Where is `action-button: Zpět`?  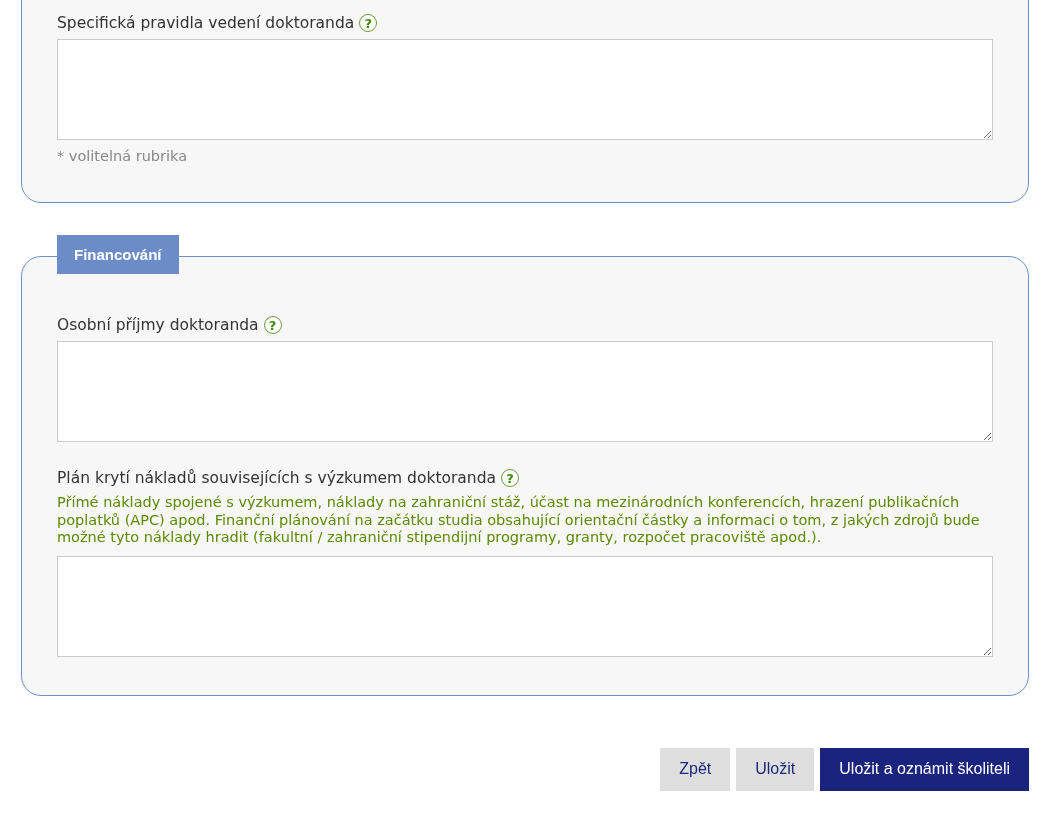
action-button: Zpět is located at coordinates (695, 769).